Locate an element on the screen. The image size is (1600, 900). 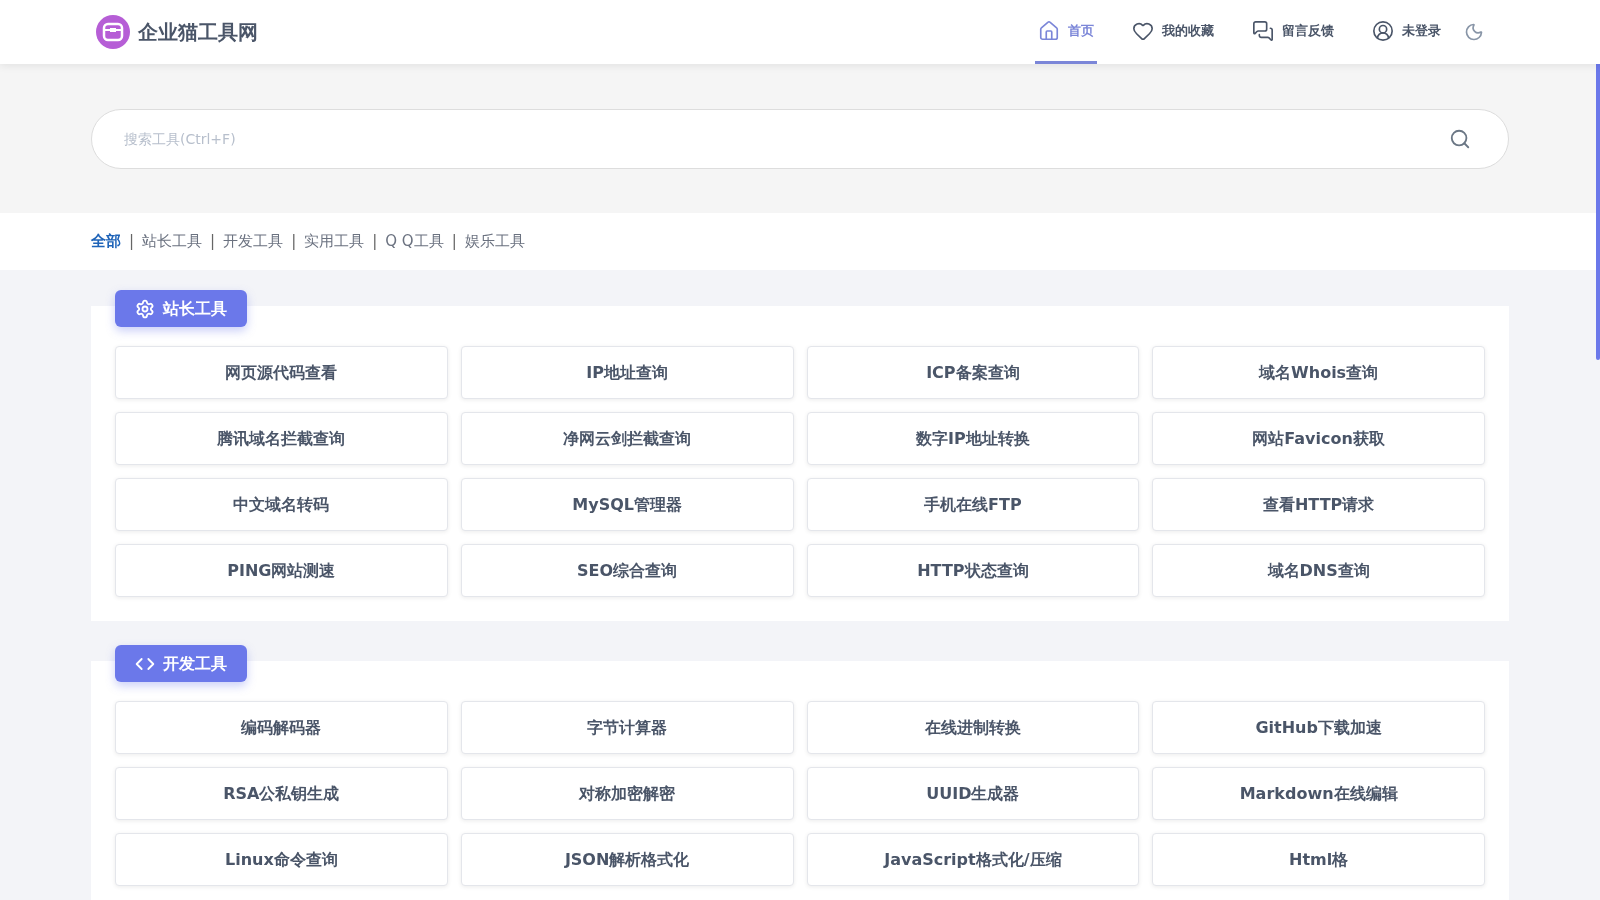
tool-link: RSA公私钥生成 is located at coordinates (281, 793).